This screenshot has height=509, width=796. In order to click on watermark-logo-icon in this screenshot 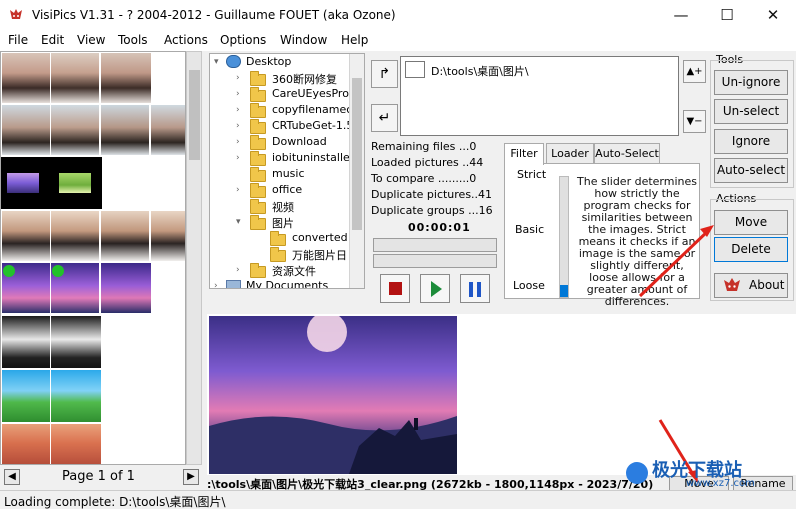, I will do `click(637, 473)`.